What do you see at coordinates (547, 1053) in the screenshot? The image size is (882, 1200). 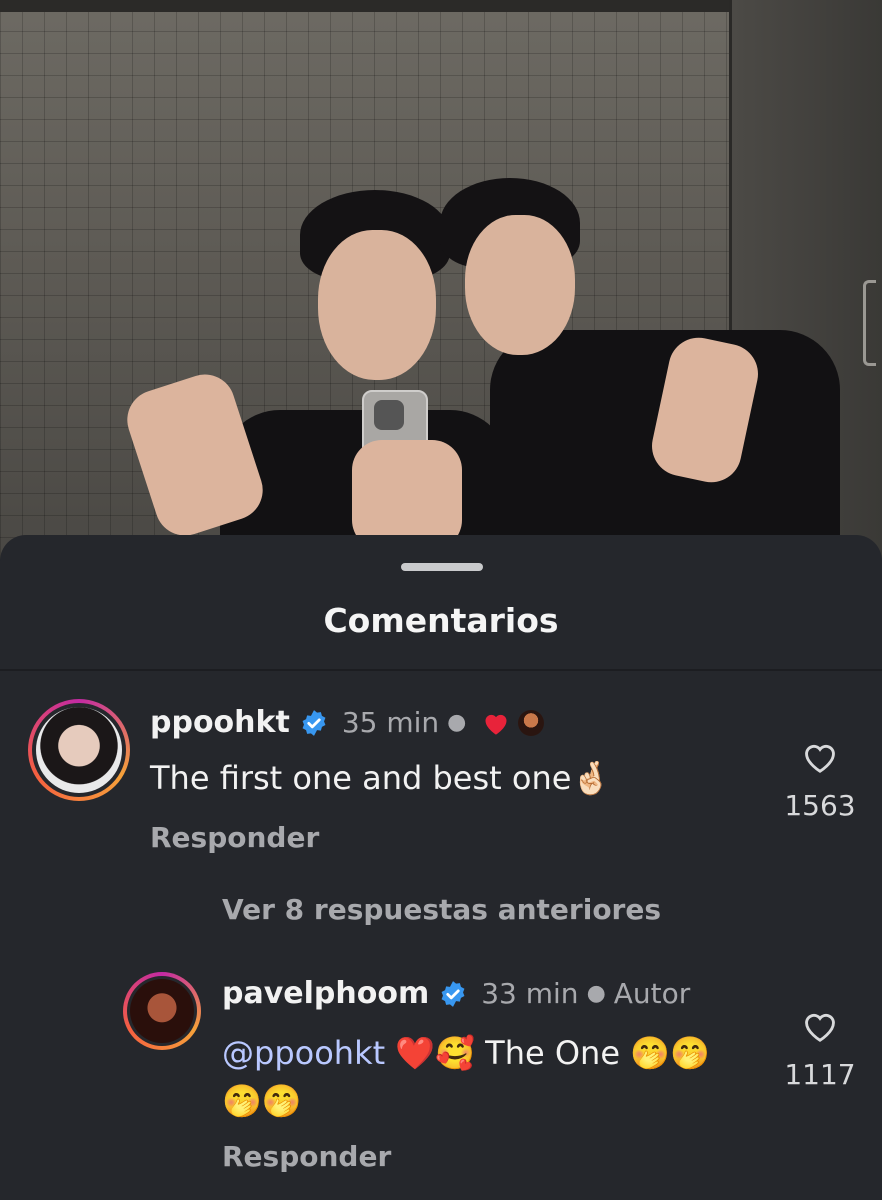 I see `reply-text: ❤️🥰 The One 🤭🤭` at bounding box center [547, 1053].